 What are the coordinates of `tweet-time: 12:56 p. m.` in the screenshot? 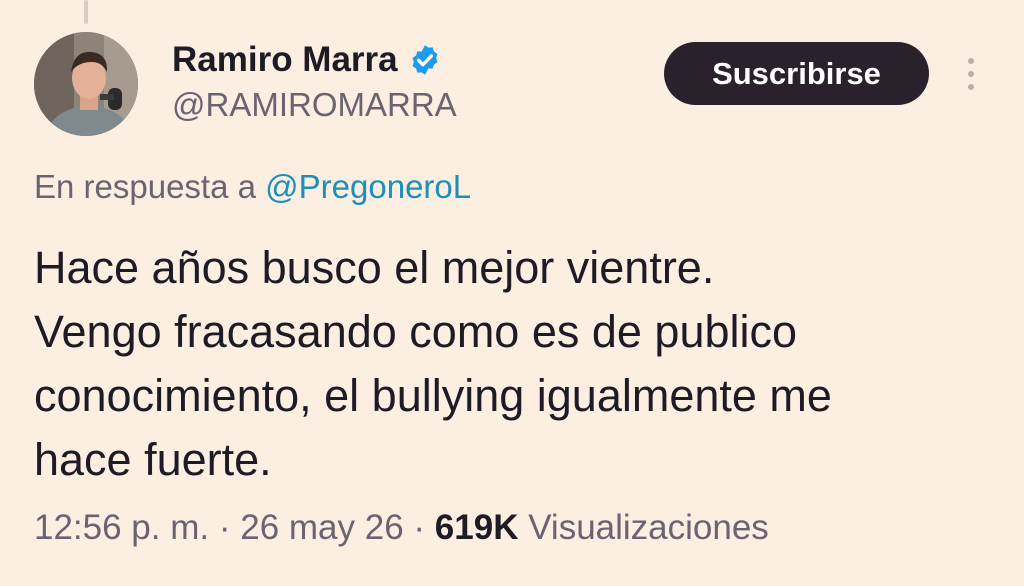 It's located at (121, 527).